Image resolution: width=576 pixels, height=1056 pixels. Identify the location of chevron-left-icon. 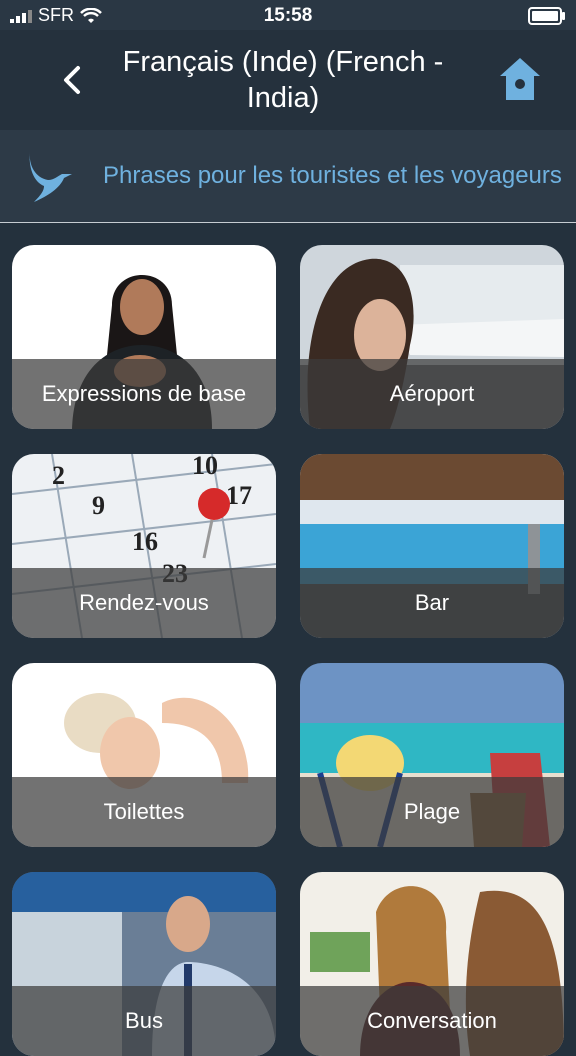
(74, 80).